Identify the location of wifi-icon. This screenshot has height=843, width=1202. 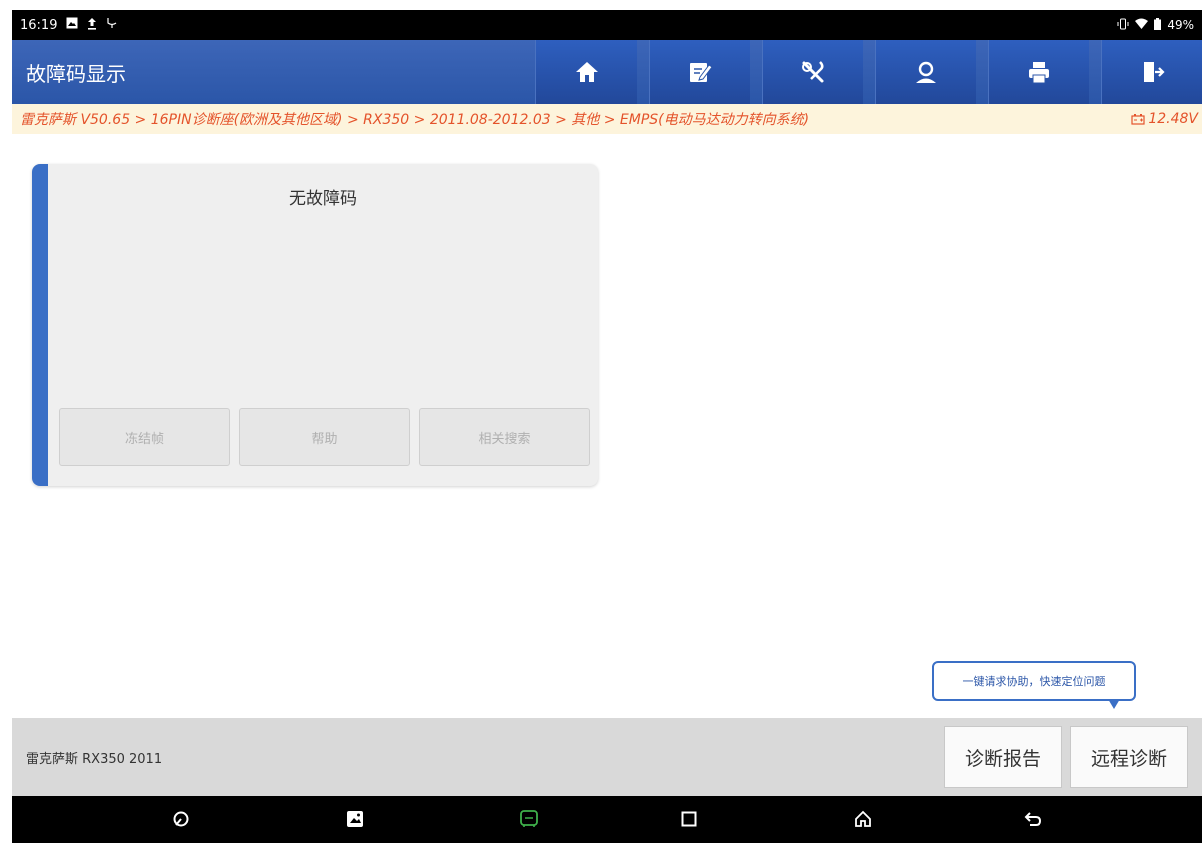
(1142, 25).